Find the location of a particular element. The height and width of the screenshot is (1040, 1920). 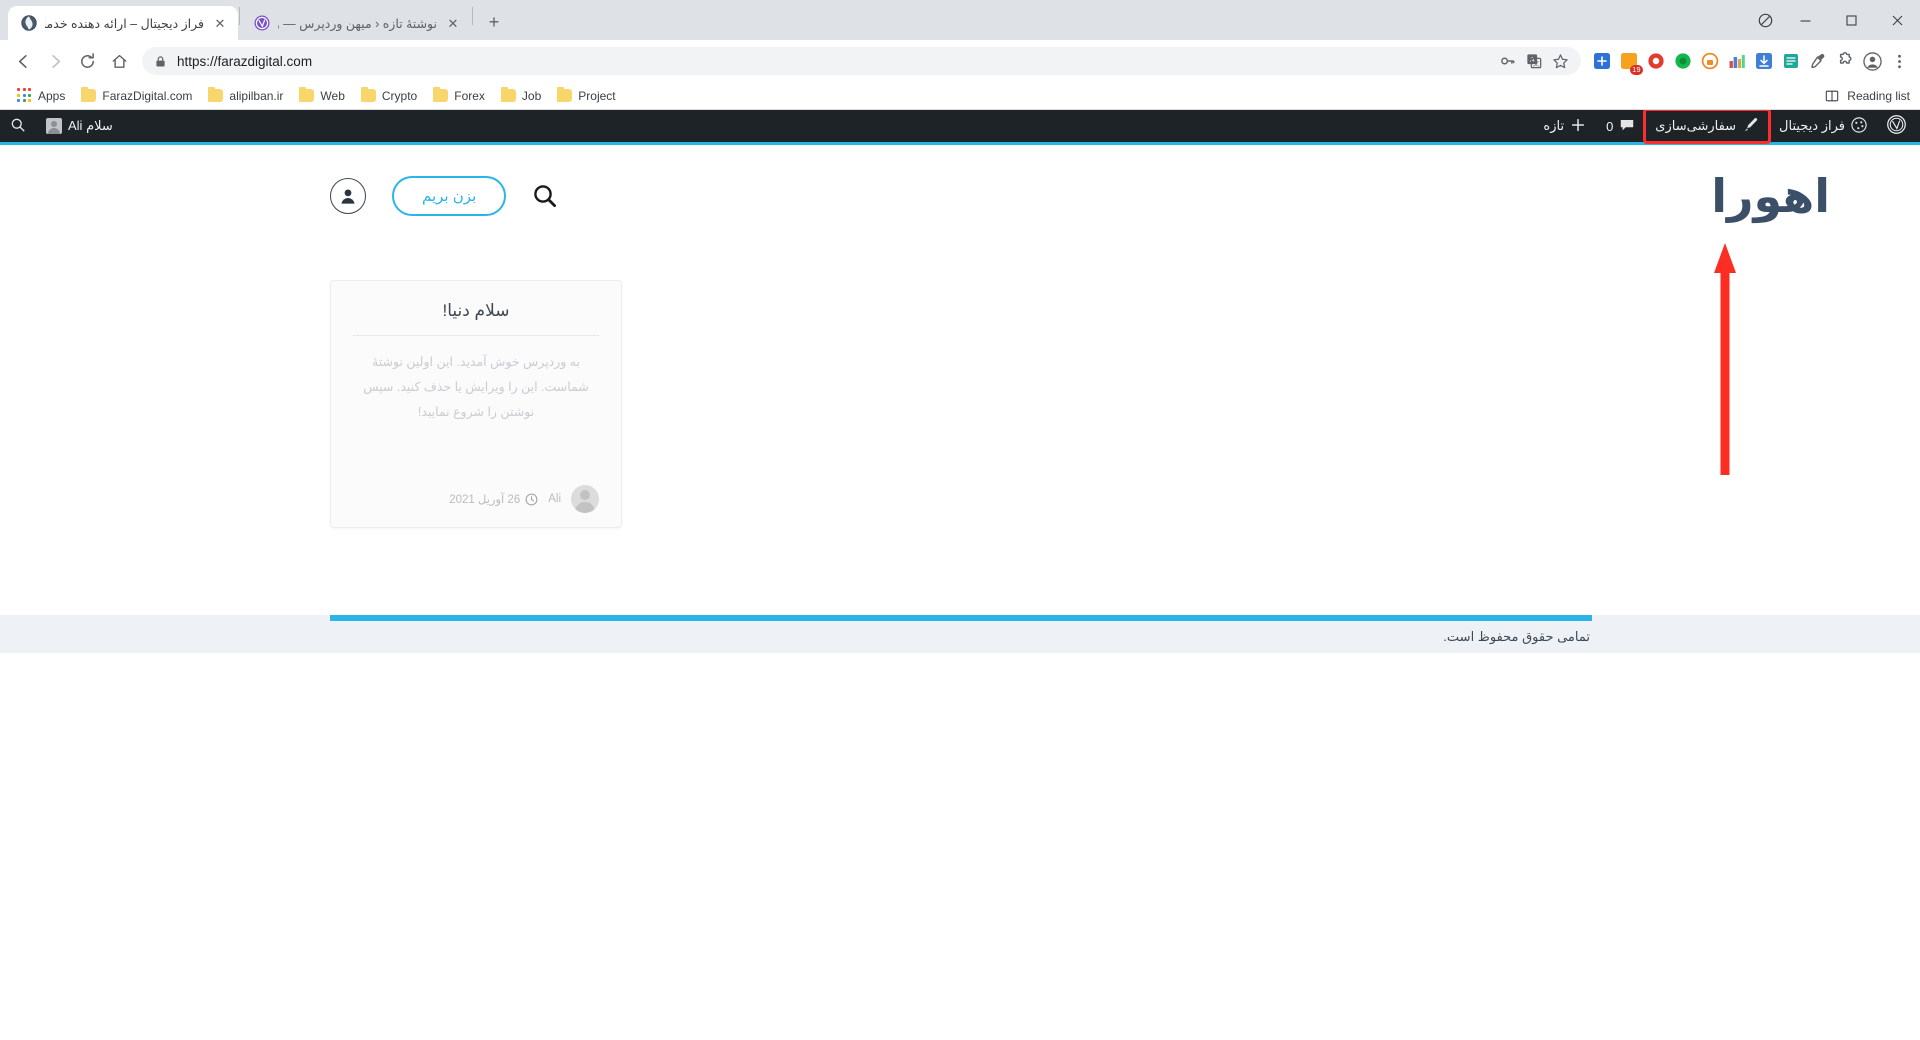

bookmark-alipilban: alipilban.ir is located at coordinates (245, 96).